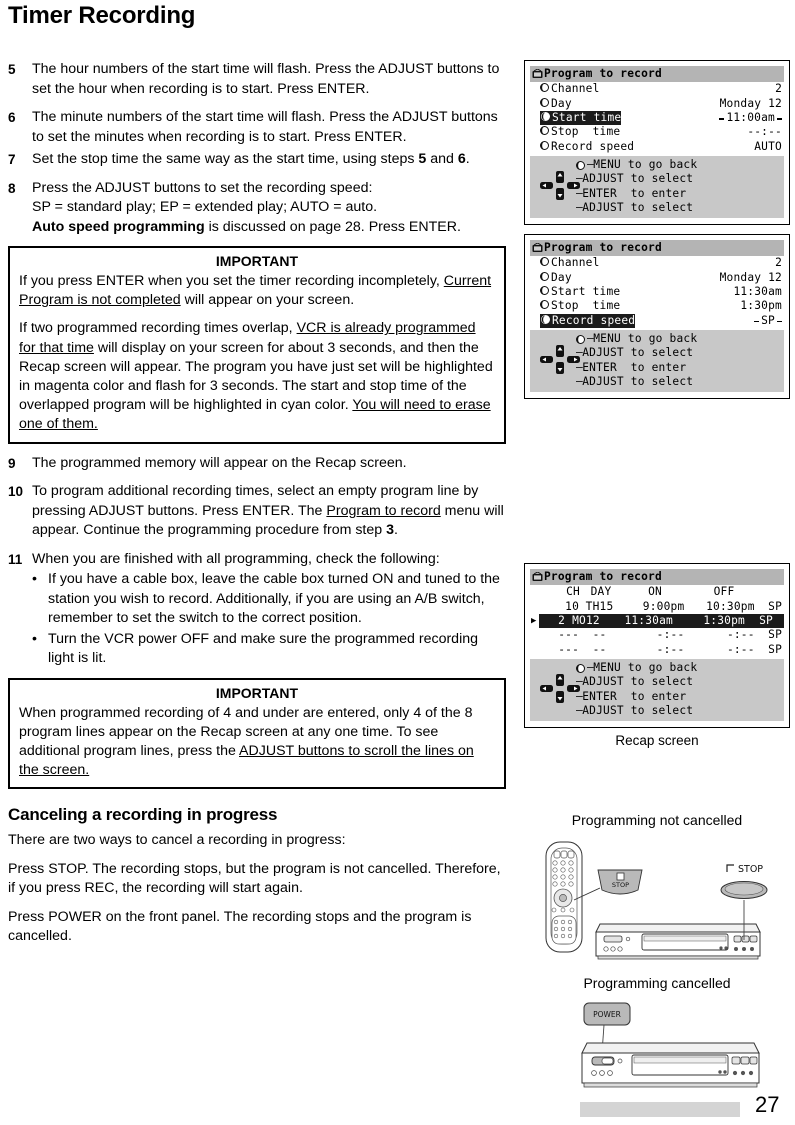 The width and height of the screenshot is (795, 1125). Describe the element at coordinates (657, 118) in the screenshot. I see `osd-row: Start time 11:00am` at that location.